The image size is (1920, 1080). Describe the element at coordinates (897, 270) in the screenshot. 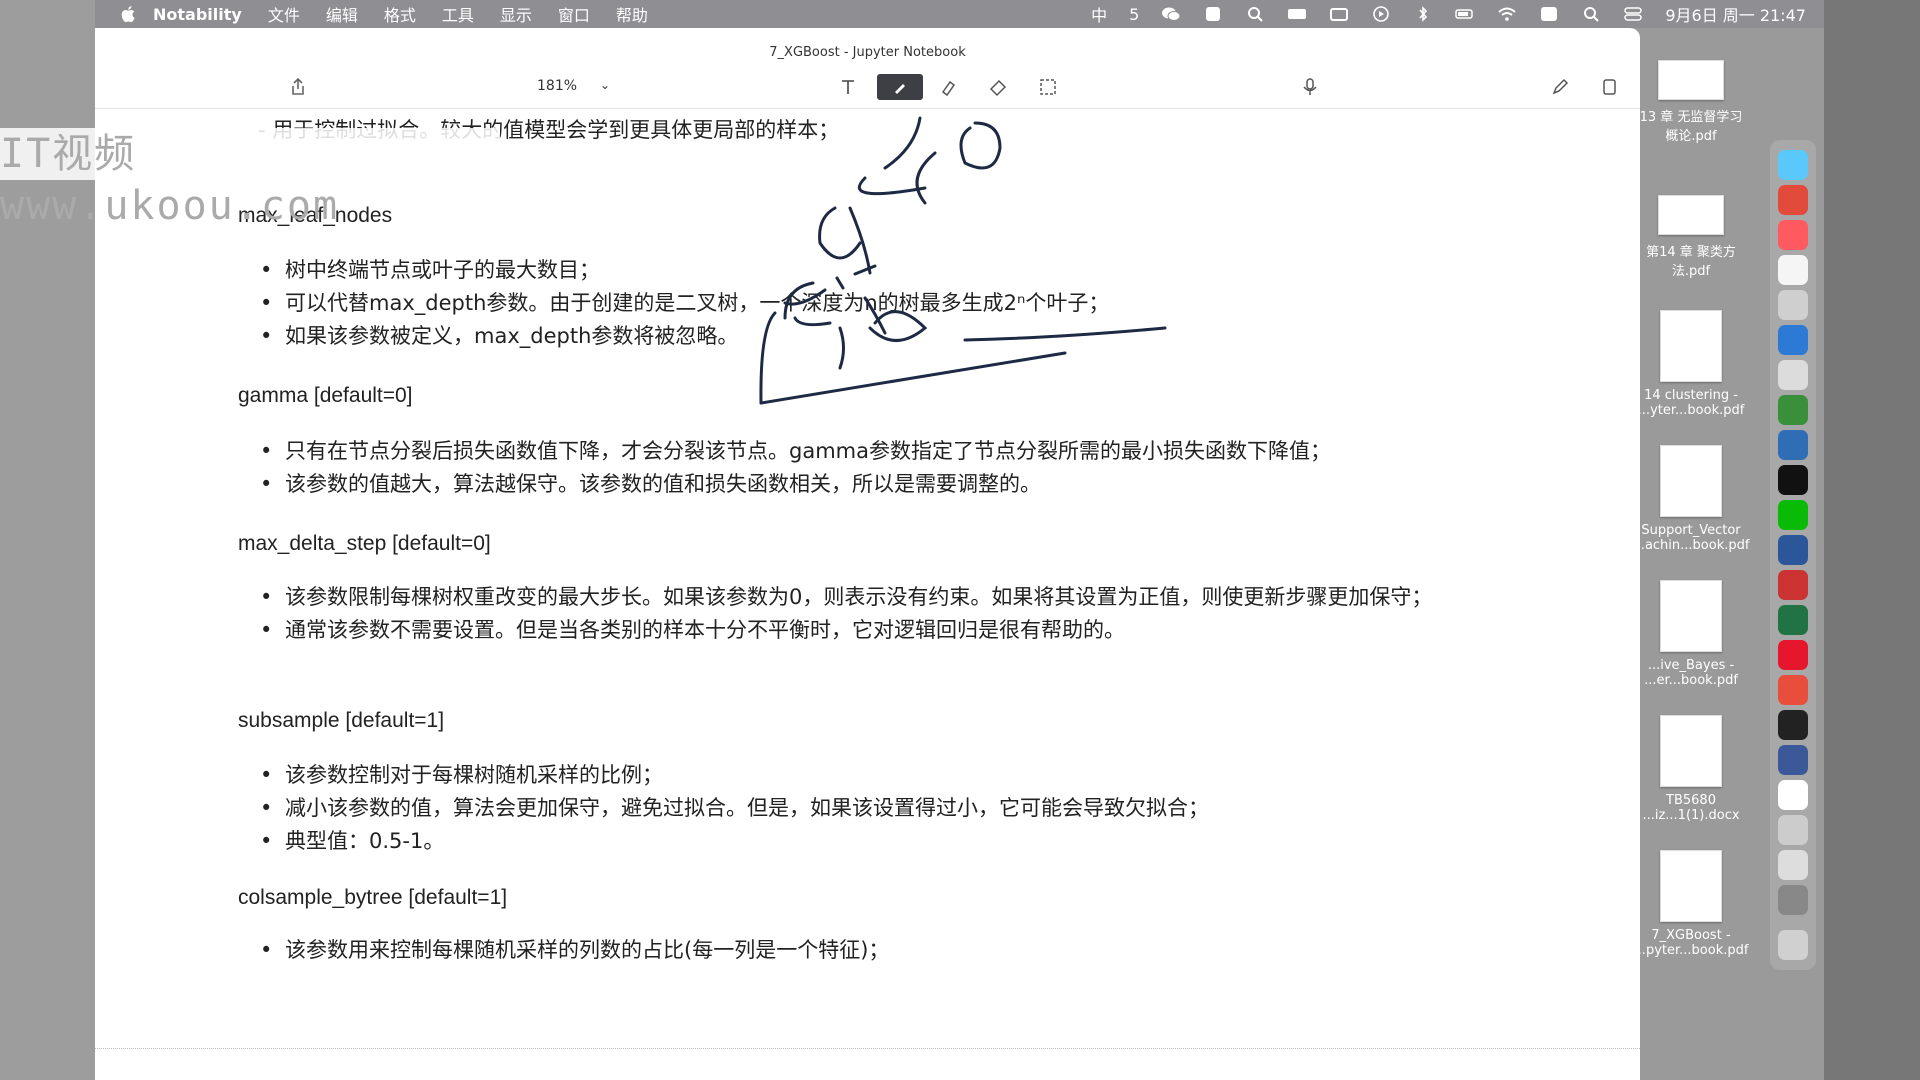

I see `list-item: 树中终端节点或叶子的最大数目；` at that location.